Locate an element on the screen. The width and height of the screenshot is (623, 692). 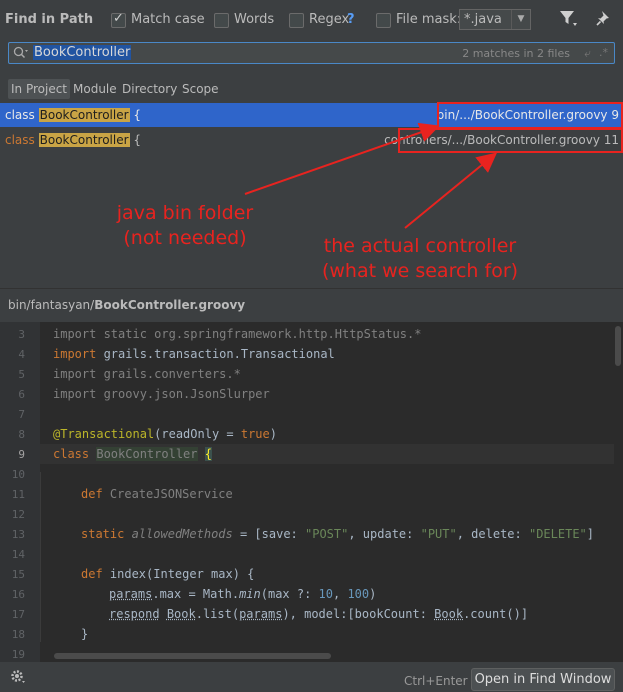
scrollbar-thumb is located at coordinates (618, 346).